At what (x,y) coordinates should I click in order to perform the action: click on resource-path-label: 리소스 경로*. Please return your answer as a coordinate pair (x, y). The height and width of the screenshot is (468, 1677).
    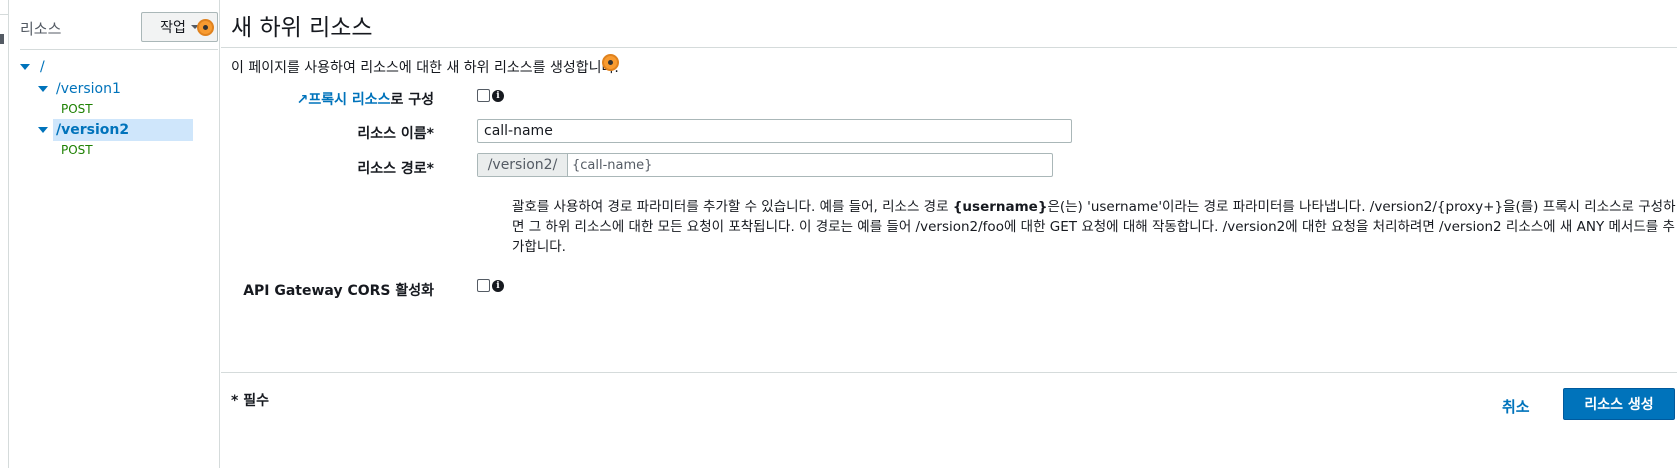
    Looking at the image, I should click on (395, 169).